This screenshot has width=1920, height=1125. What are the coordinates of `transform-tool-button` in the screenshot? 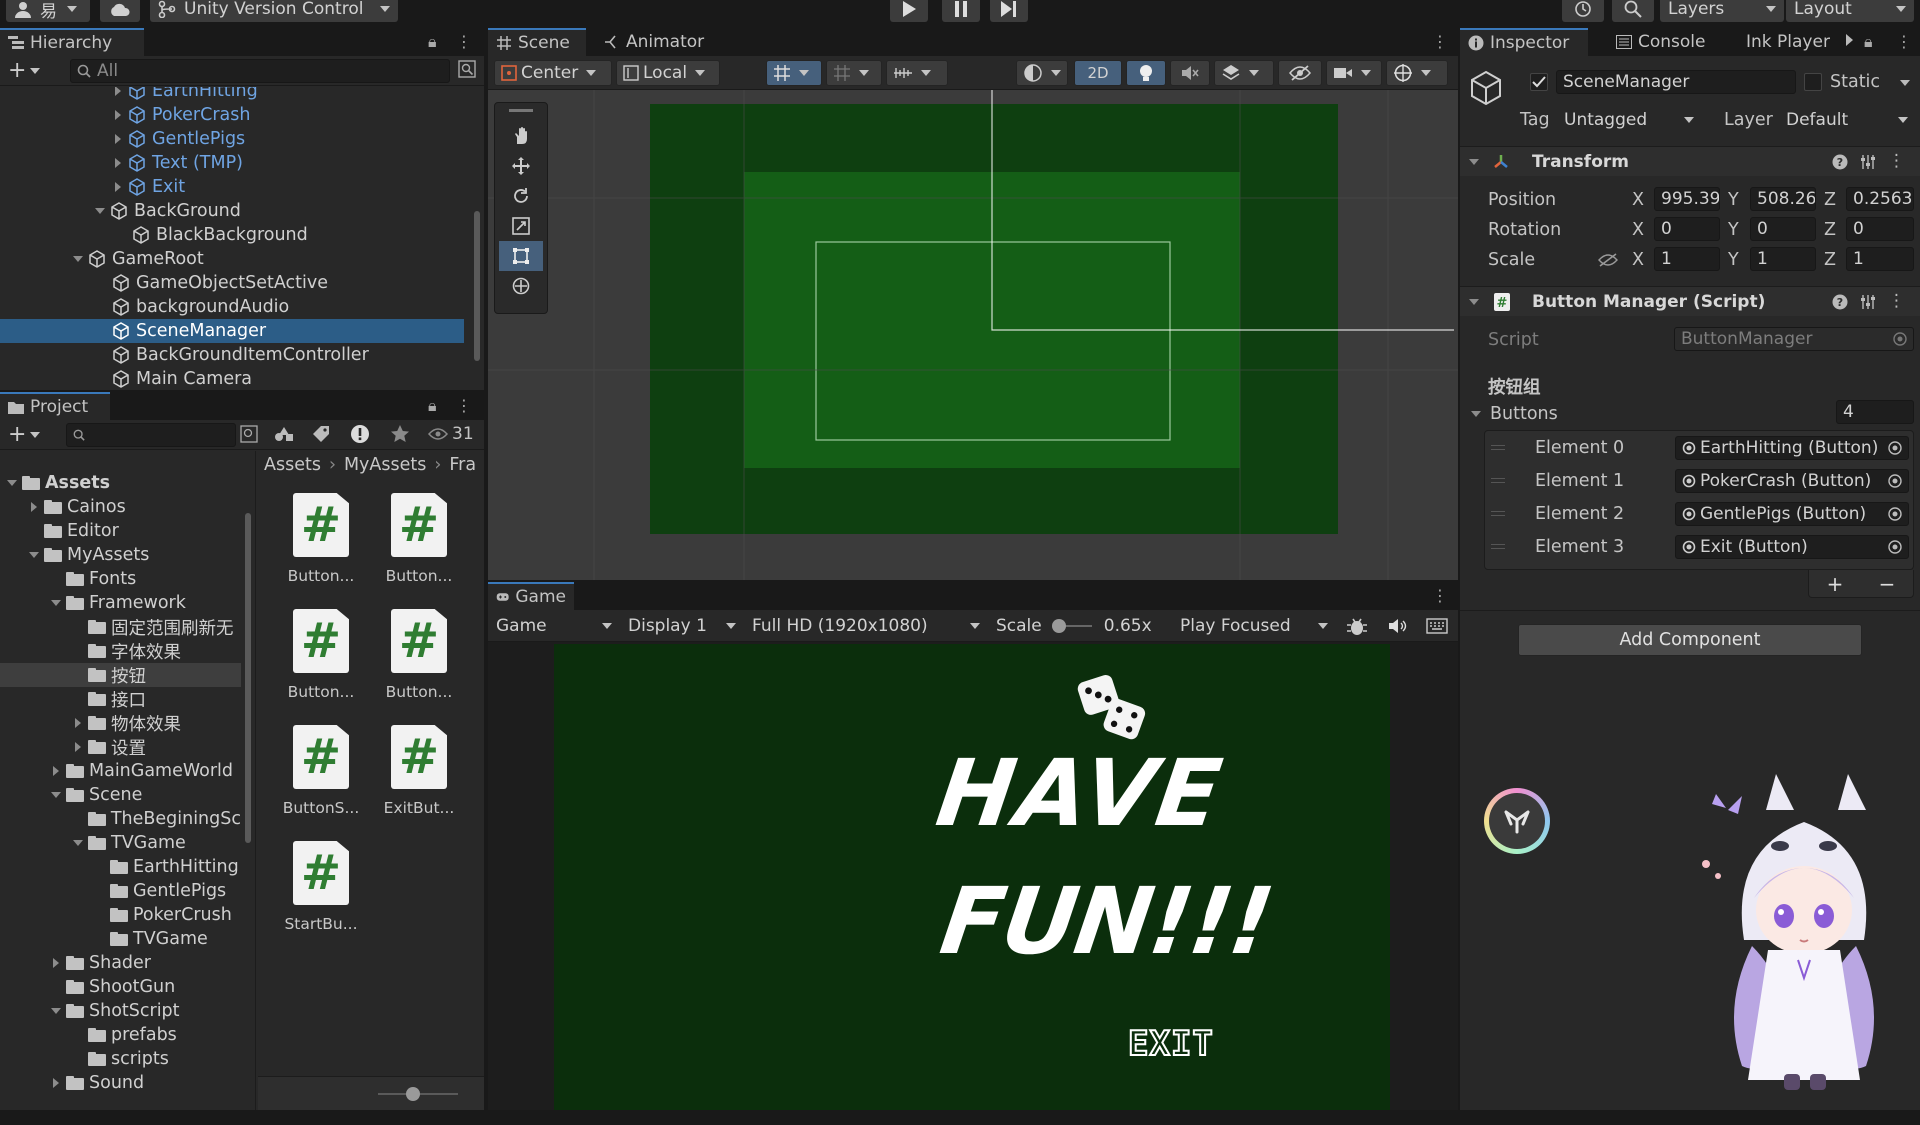 It's located at (521, 286).